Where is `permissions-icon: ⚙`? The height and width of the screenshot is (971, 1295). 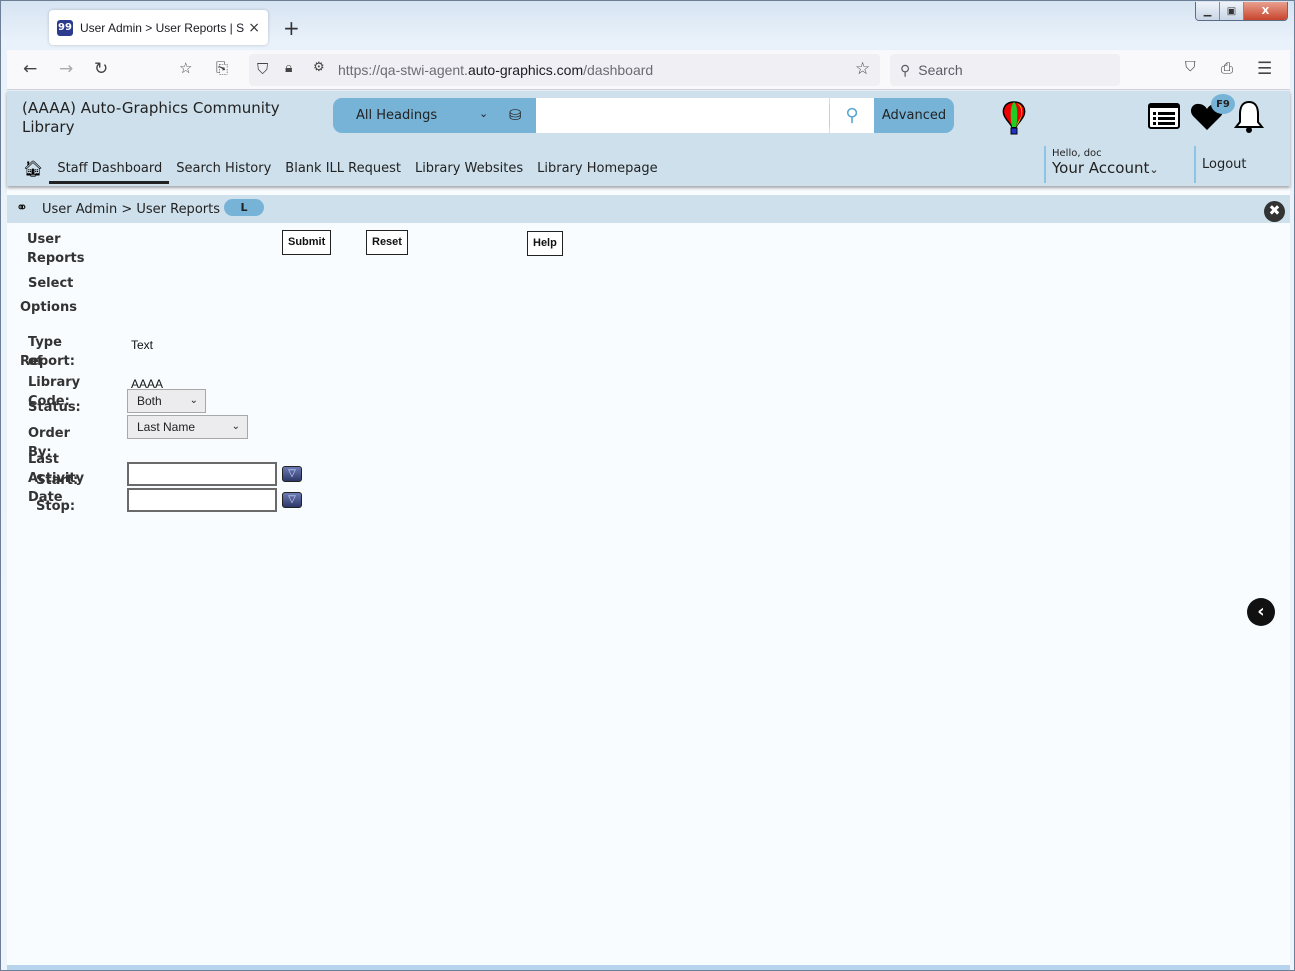
permissions-icon: ⚙ is located at coordinates (319, 67).